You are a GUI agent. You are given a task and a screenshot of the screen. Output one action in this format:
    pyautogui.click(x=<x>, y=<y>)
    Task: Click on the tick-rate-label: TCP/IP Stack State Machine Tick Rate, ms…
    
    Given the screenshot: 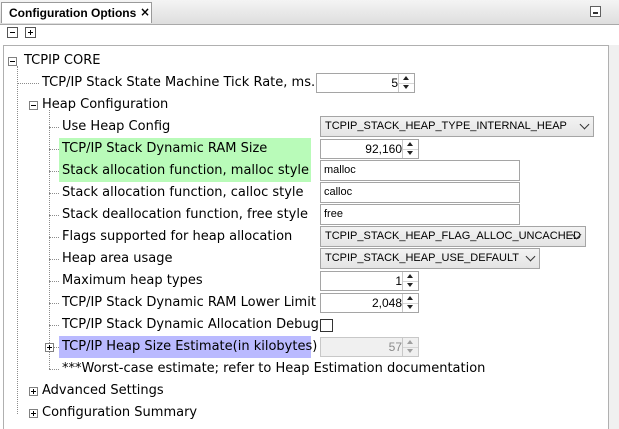 What is the action you would take?
    pyautogui.click(x=179, y=82)
    